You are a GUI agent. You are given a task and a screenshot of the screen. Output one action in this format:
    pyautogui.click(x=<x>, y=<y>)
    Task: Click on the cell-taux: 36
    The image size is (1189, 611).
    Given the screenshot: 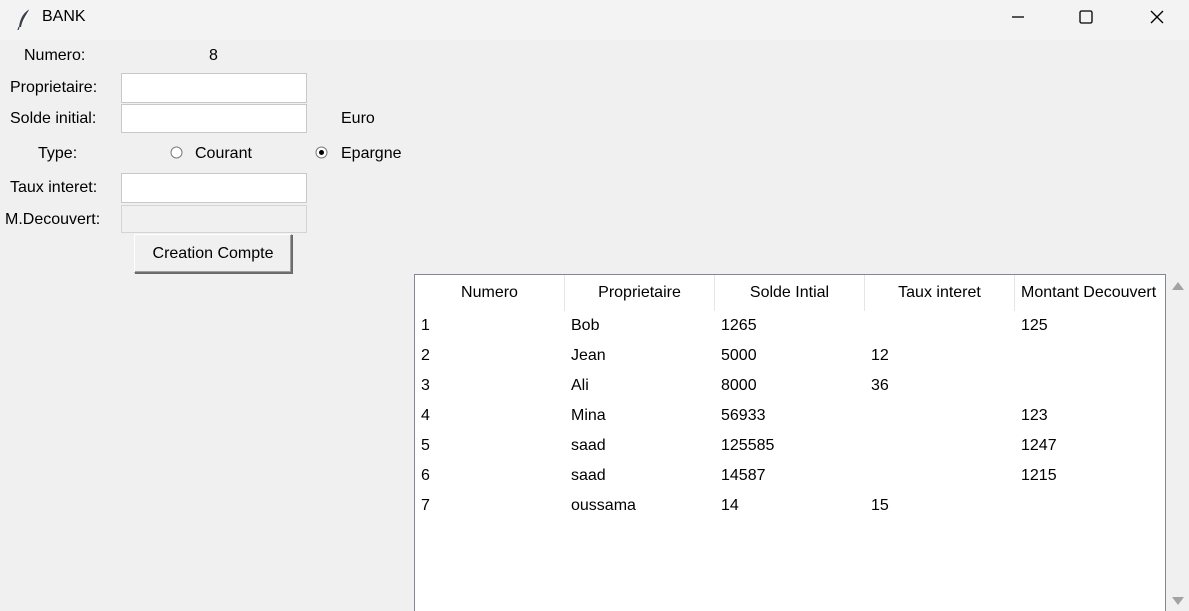 What is the action you would take?
    pyautogui.click(x=880, y=385)
    